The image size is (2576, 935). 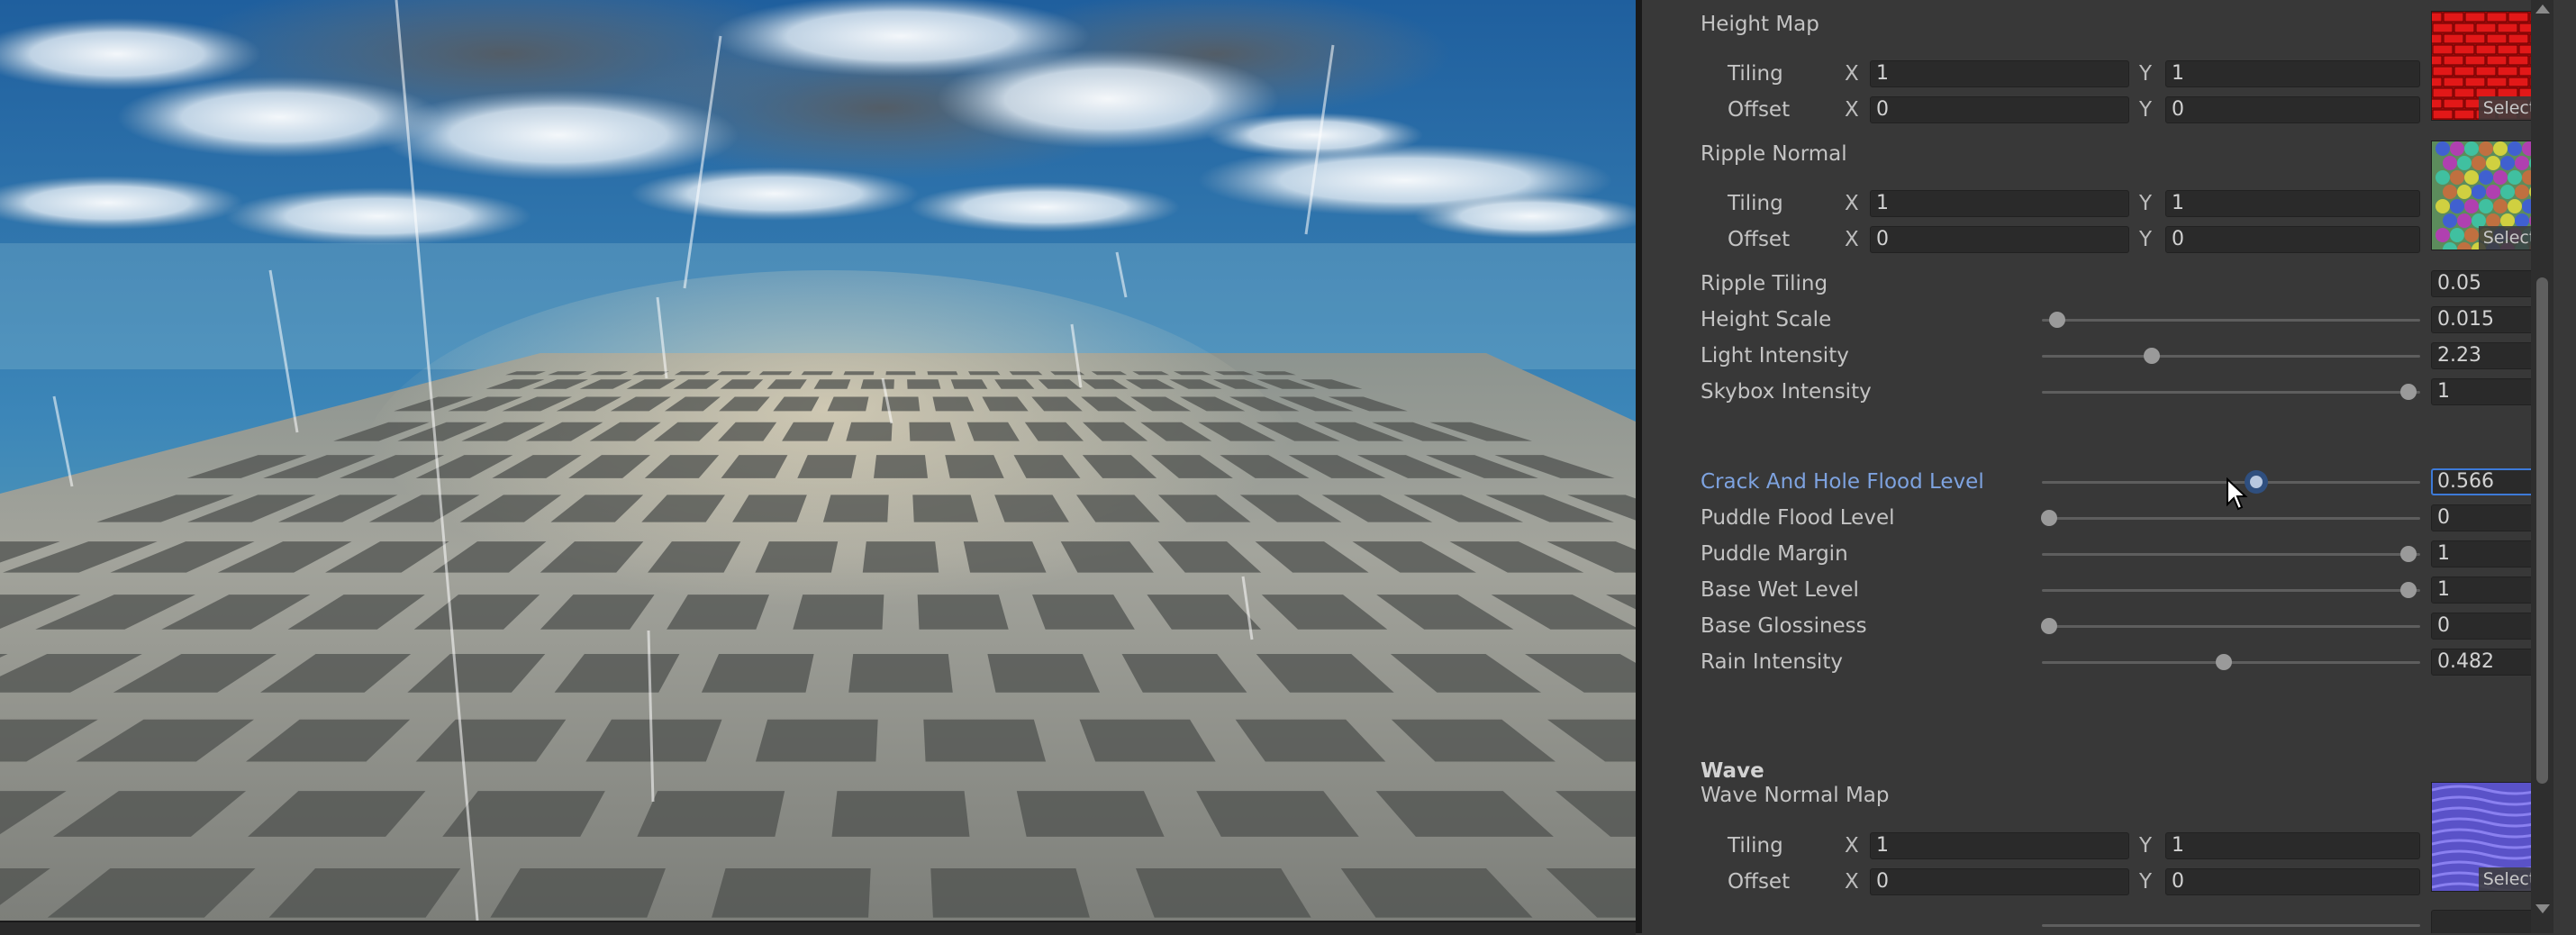 What do you see at coordinates (2486, 837) in the screenshot?
I see `wave-normal-texture-slot: Select` at bounding box center [2486, 837].